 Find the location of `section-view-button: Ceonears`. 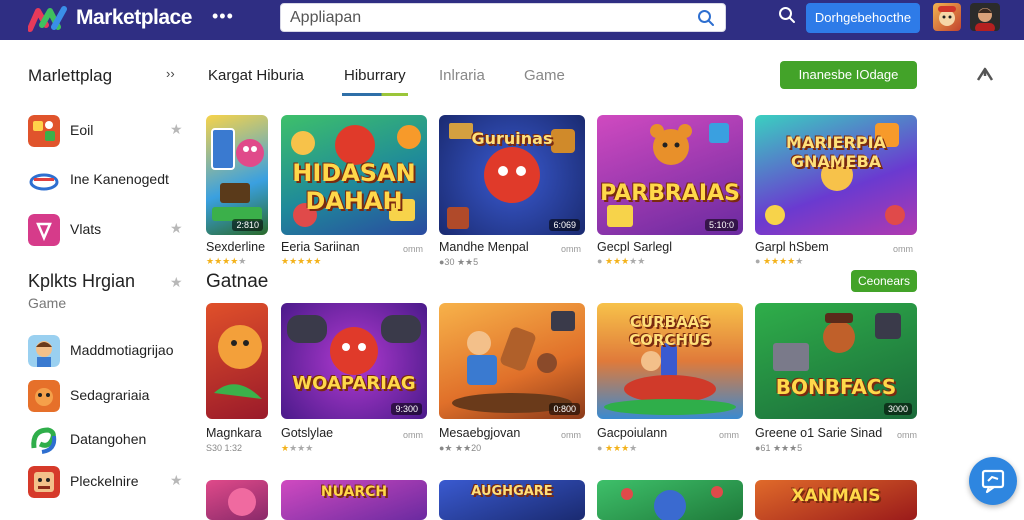

section-view-button: Ceonears is located at coordinates (884, 281).